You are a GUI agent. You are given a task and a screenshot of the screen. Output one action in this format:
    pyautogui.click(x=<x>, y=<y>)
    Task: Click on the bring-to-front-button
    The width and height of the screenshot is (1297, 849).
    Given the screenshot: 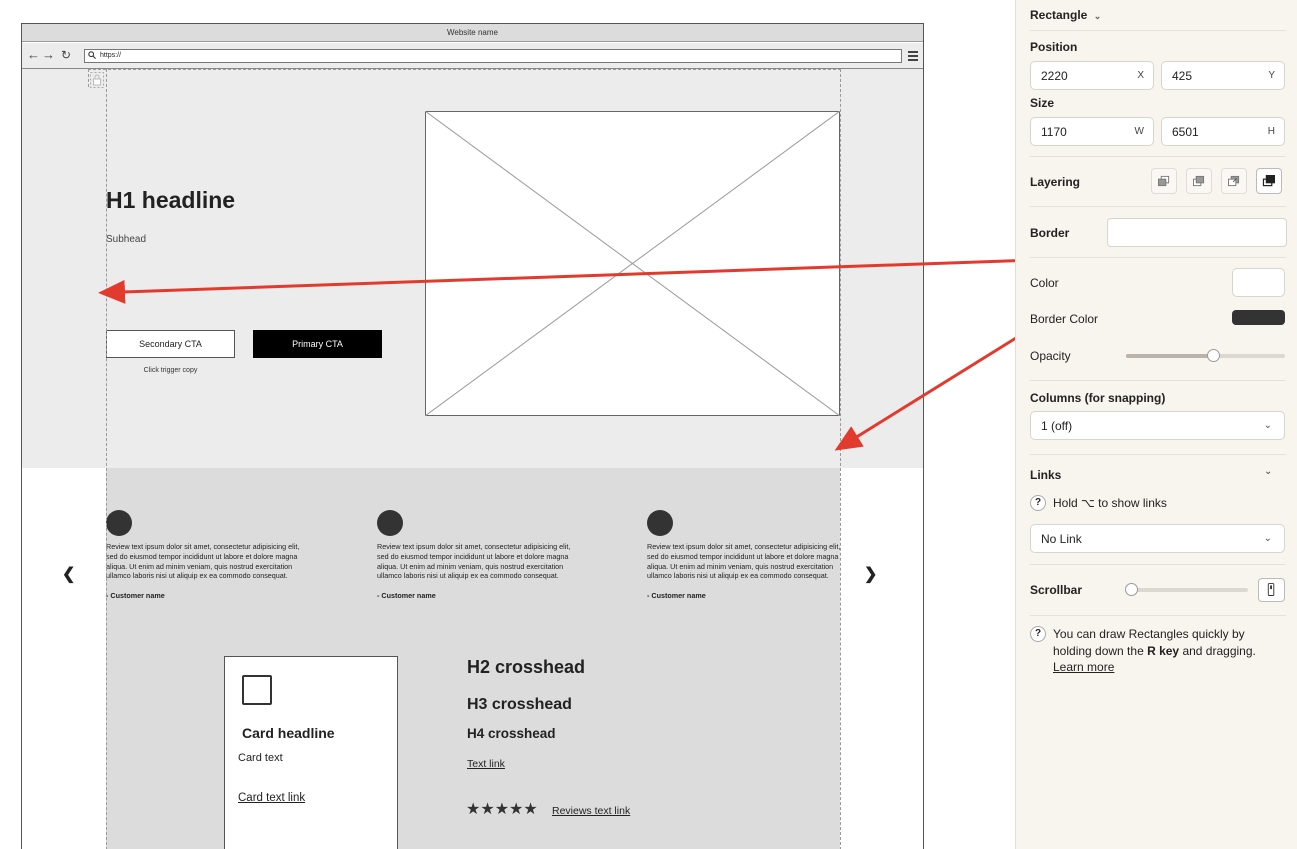 What is the action you would take?
    pyautogui.click(x=1269, y=181)
    